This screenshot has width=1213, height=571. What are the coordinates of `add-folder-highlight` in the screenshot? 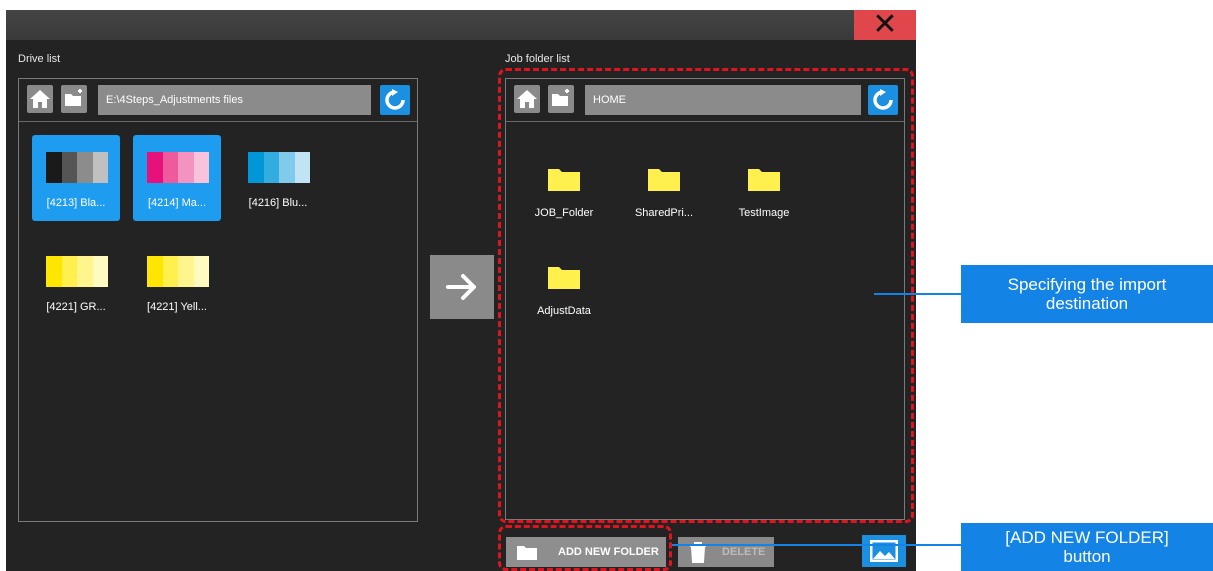 It's located at (585, 548).